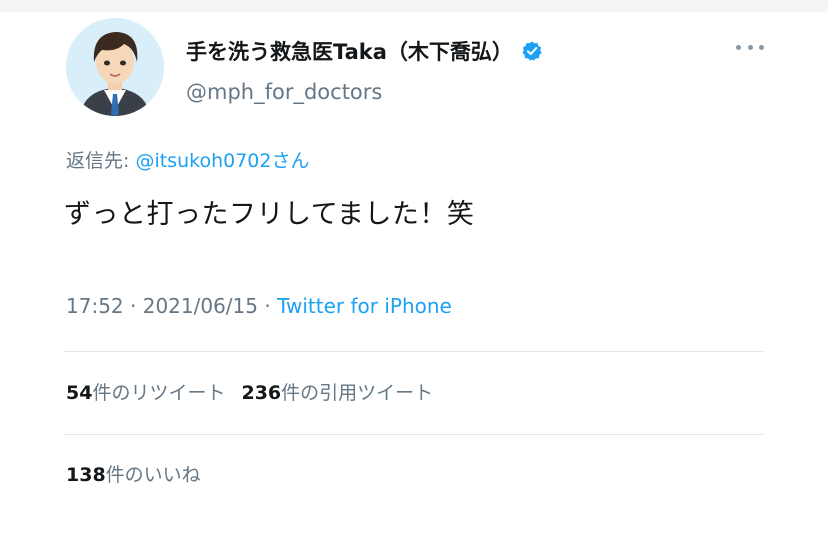 The width and height of the screenshot is (828, 546). I want to click on reply-prefix: 返信先:, so click(101, 161).